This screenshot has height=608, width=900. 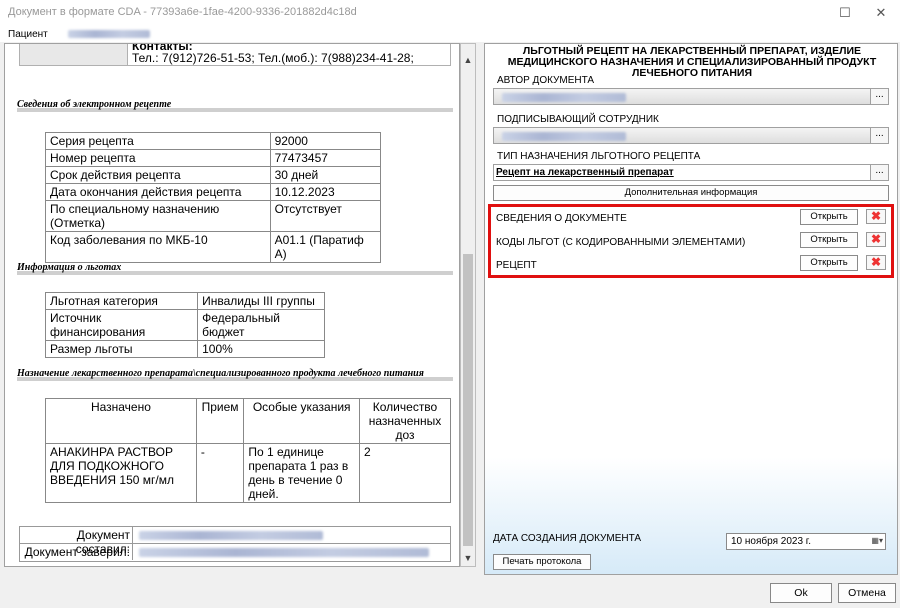 I want to click on erecipe-key: Номер рецепта, so click(x=158, y=158).